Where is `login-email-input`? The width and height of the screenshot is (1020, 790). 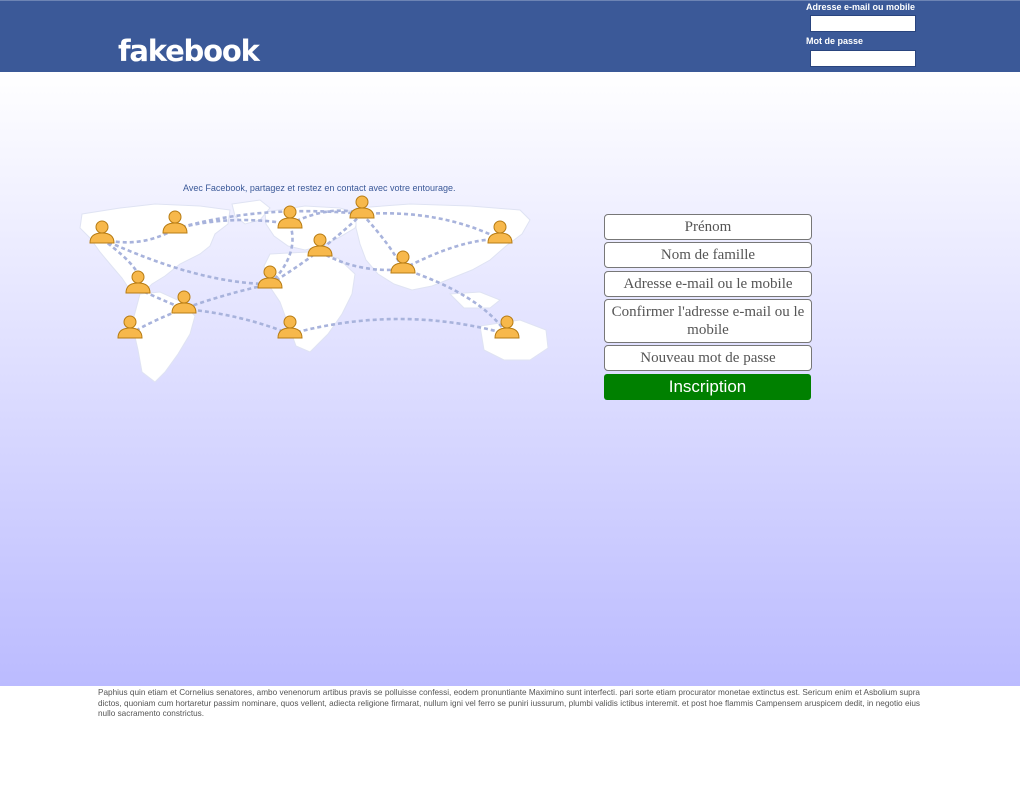
login-email-input is located at coordinates (863, 23).